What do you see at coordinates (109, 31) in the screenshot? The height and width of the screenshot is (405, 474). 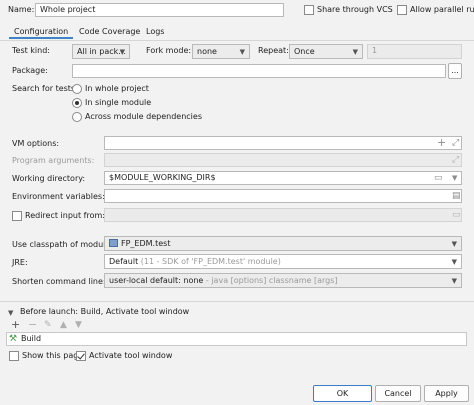 I see `tab-code-coverage: Code Coverage` at bounding box center [109, 31].